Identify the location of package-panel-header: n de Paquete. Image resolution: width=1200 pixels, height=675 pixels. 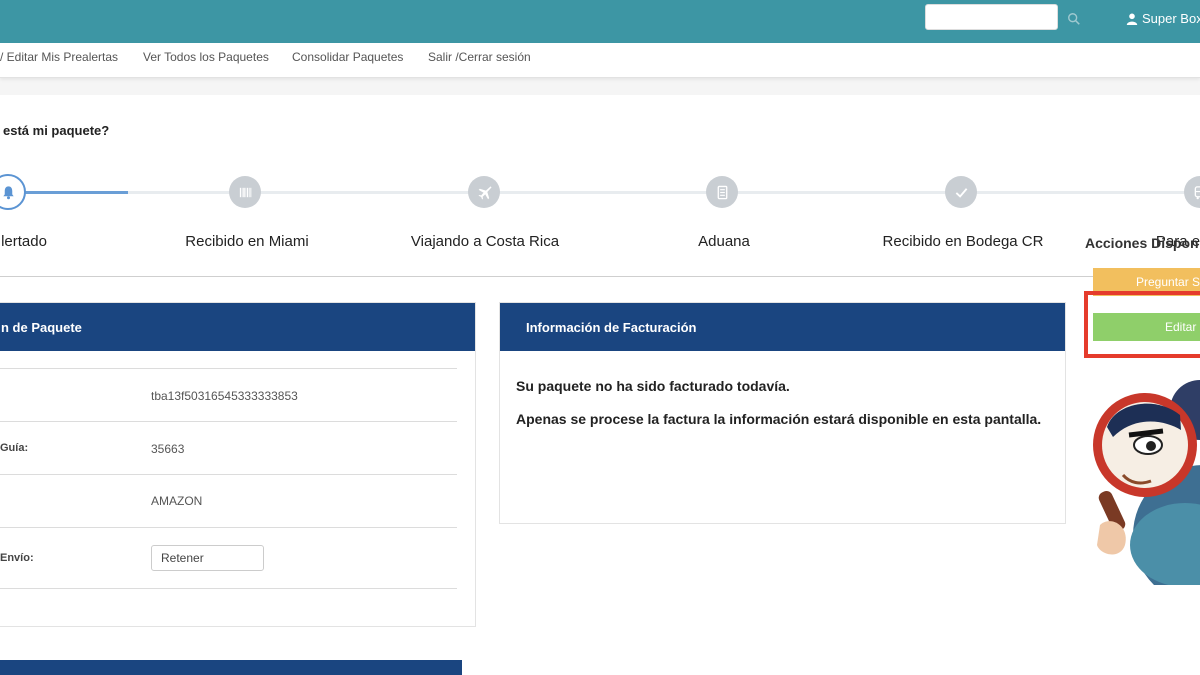
(237, 327).